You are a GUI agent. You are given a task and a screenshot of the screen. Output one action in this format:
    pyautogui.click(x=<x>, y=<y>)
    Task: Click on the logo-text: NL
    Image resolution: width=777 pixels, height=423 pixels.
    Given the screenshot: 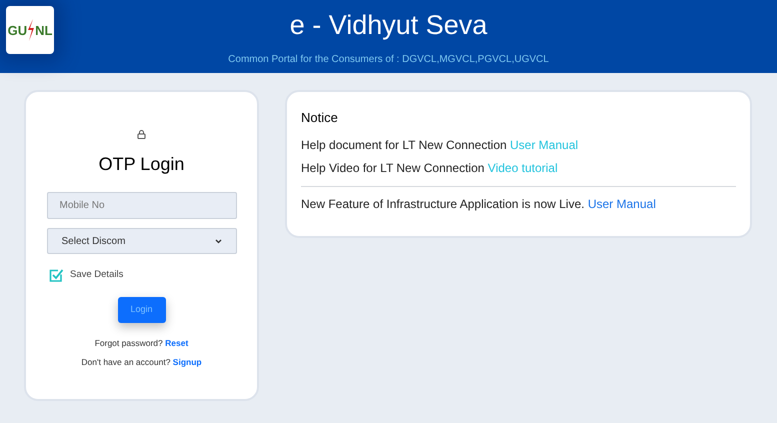 What is the action you would take?
    pyautogui.click(x=43, y=30)
    